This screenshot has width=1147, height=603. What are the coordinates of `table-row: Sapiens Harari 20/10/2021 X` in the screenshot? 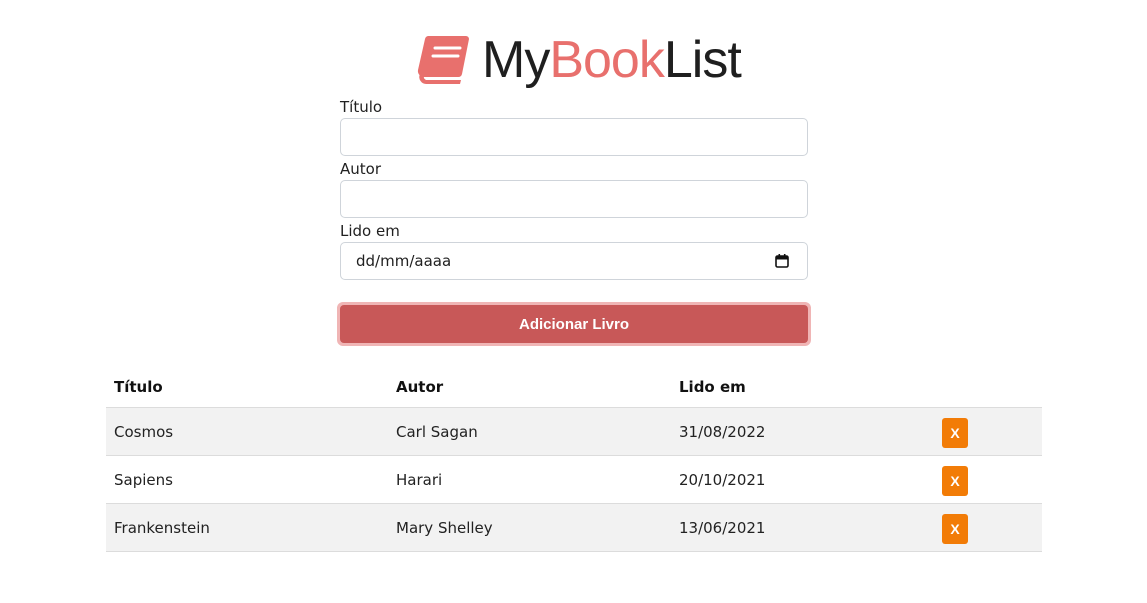 It's located at (574, 479).